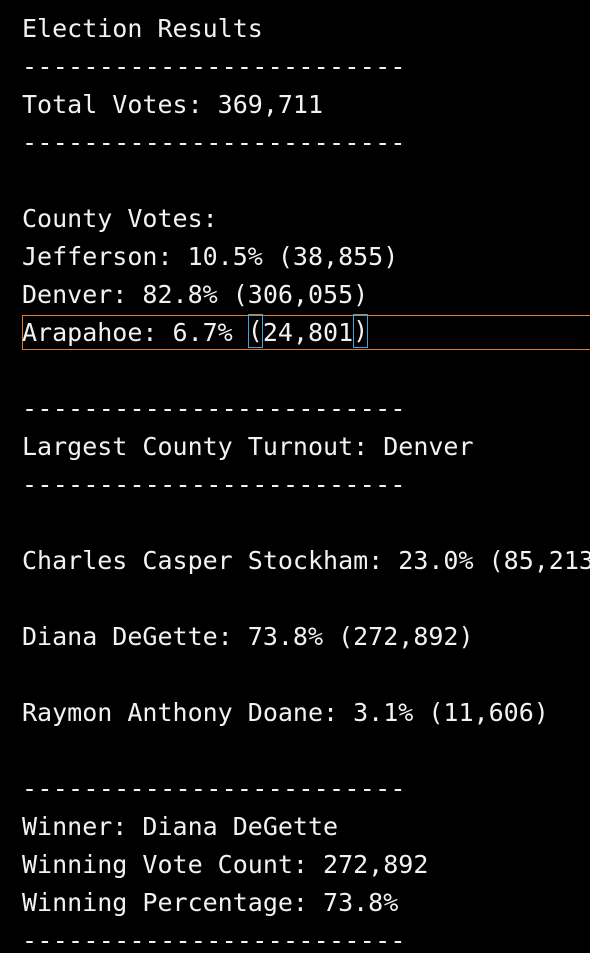 The height and width of the screenshot is (953, 590). What do you see at coordinates (308, 332) in the screenshot?
I see `county-row-arapahoe-value: 24,801` at bounding box center [308, 332].